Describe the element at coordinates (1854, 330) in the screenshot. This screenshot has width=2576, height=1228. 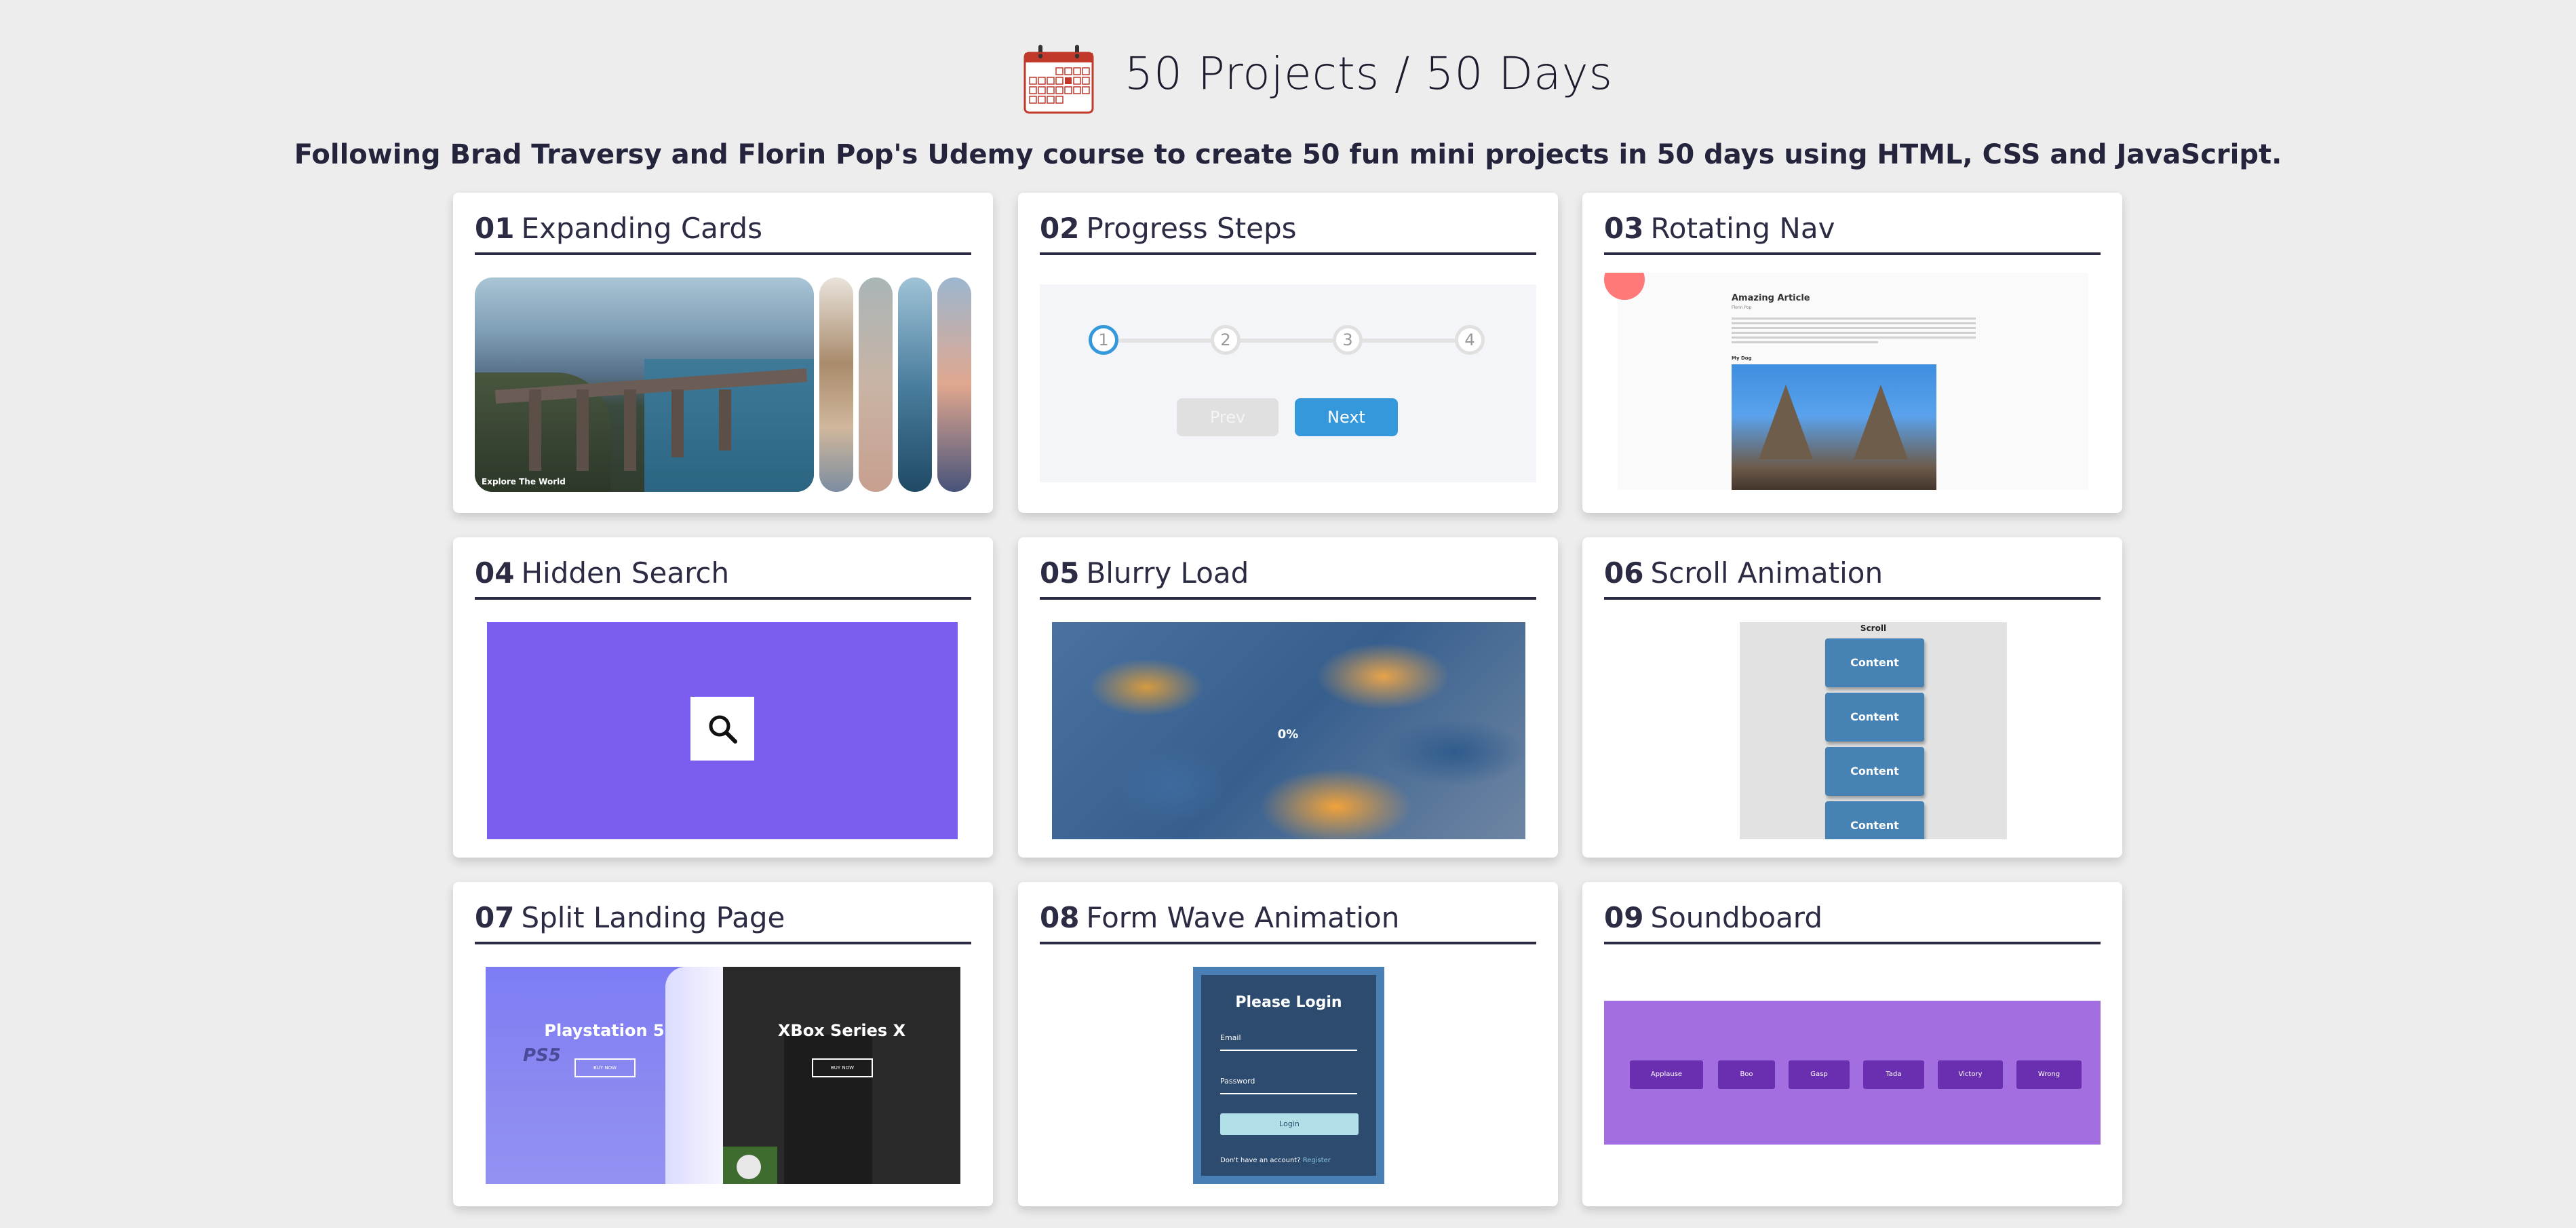
I see `article-text` at that location.